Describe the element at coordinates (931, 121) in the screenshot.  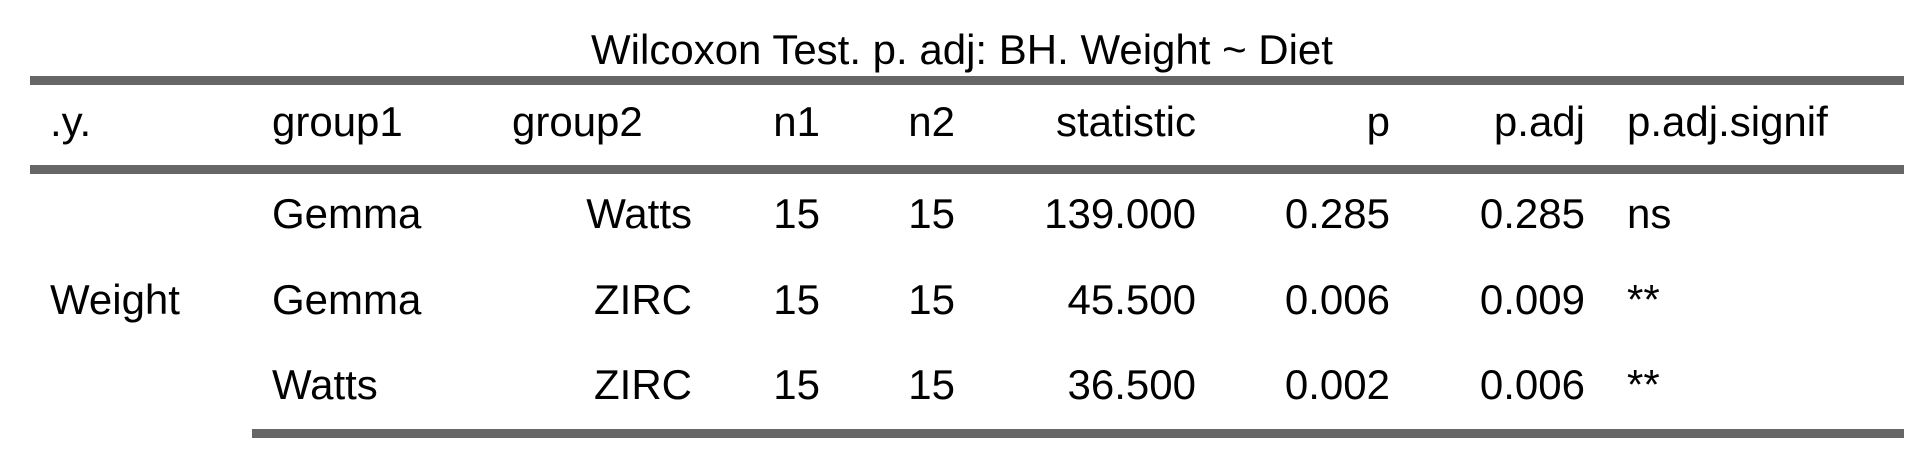
I see `header-n2: n2` at that location.